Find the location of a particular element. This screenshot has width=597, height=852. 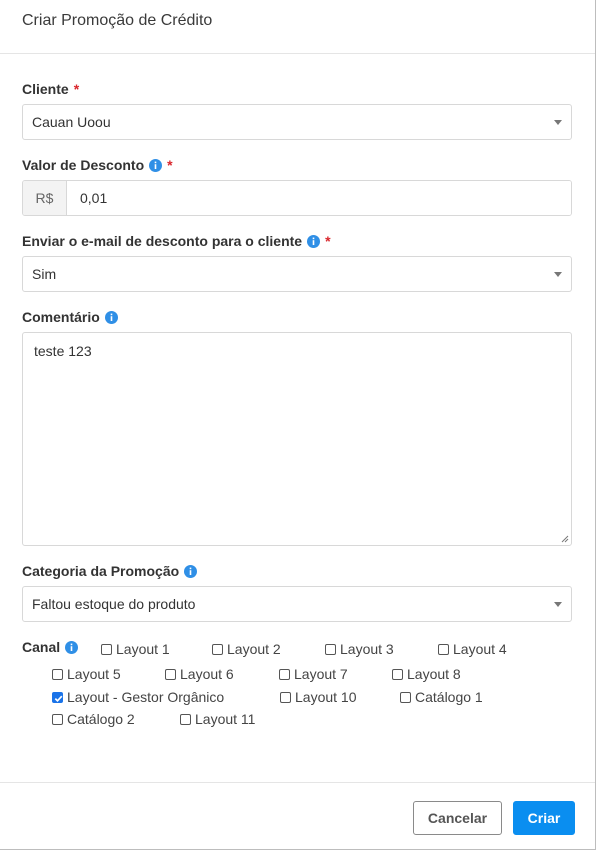

checkbox-label: Layout 1 is located at coordinates (143, 649).